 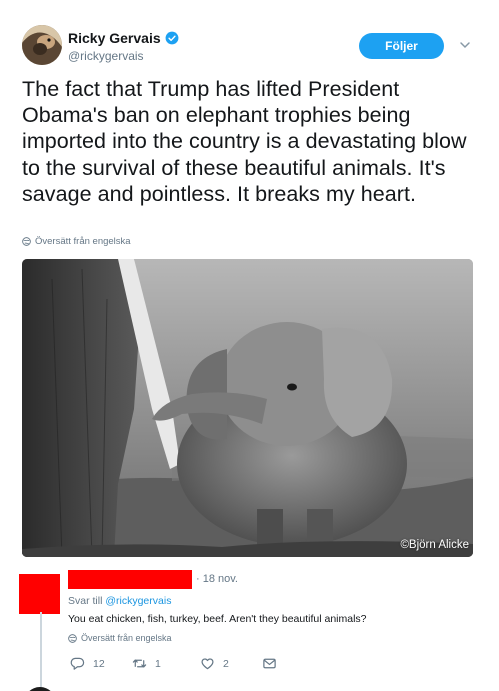 What do you see at coordinates (83, 241) in the screenshot?
I see `translate-label: Översätt från engelska` at bounding box center [83, 241].